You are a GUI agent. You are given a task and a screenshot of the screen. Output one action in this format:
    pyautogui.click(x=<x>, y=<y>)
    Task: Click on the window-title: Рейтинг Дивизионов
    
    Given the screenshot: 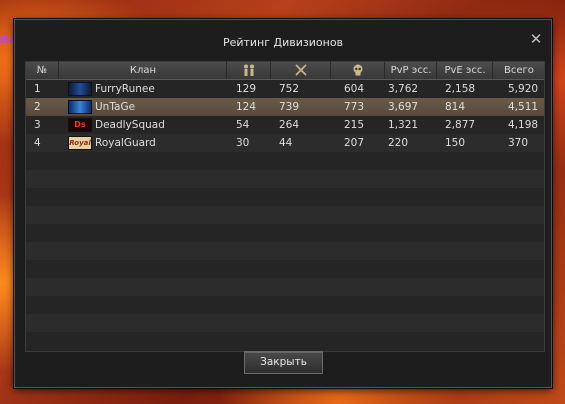 What is the action you would take?
    pyautogui.click(x=283, y=42)
    